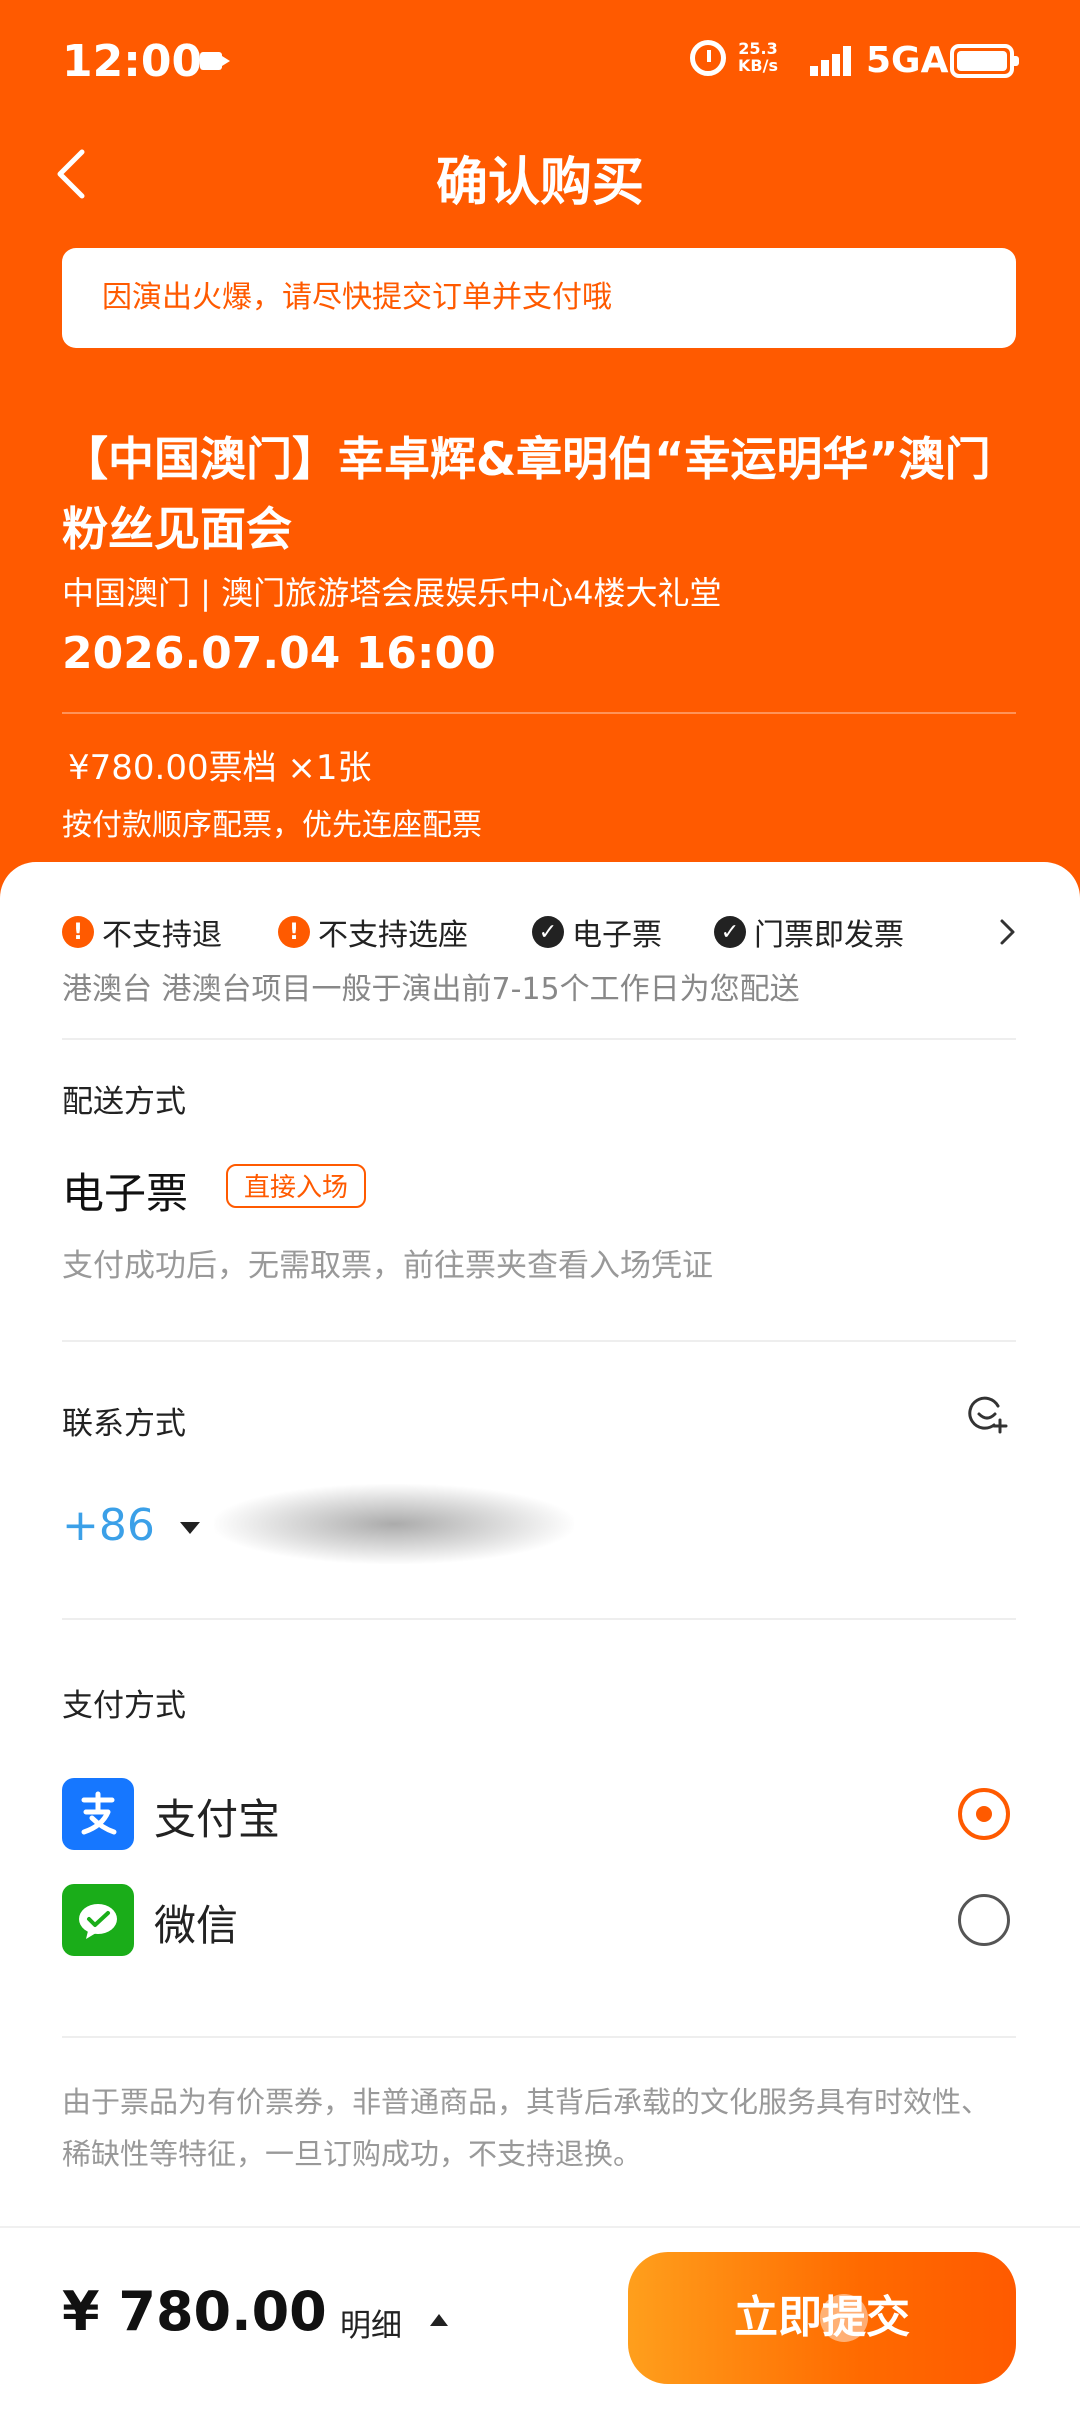 The image size is (1080, 2410). What do you see at coordinates (834, 61) in the screenshot?
I see `signal-icon` at bounding box center [834, 61].